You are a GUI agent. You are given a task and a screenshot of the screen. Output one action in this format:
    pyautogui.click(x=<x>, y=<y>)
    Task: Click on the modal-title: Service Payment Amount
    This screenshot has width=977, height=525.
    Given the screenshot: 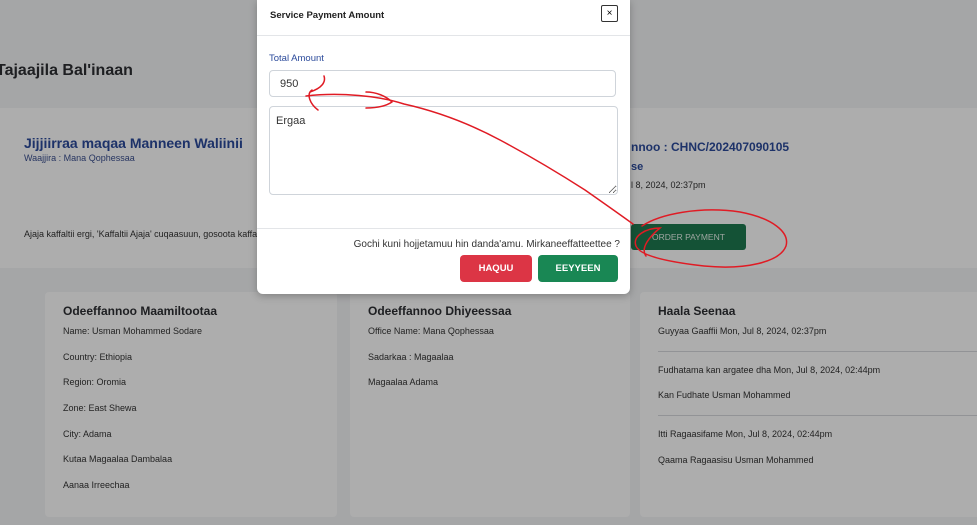 What is the action you would take?
    pyautogui.click(x=327, y=15)
    